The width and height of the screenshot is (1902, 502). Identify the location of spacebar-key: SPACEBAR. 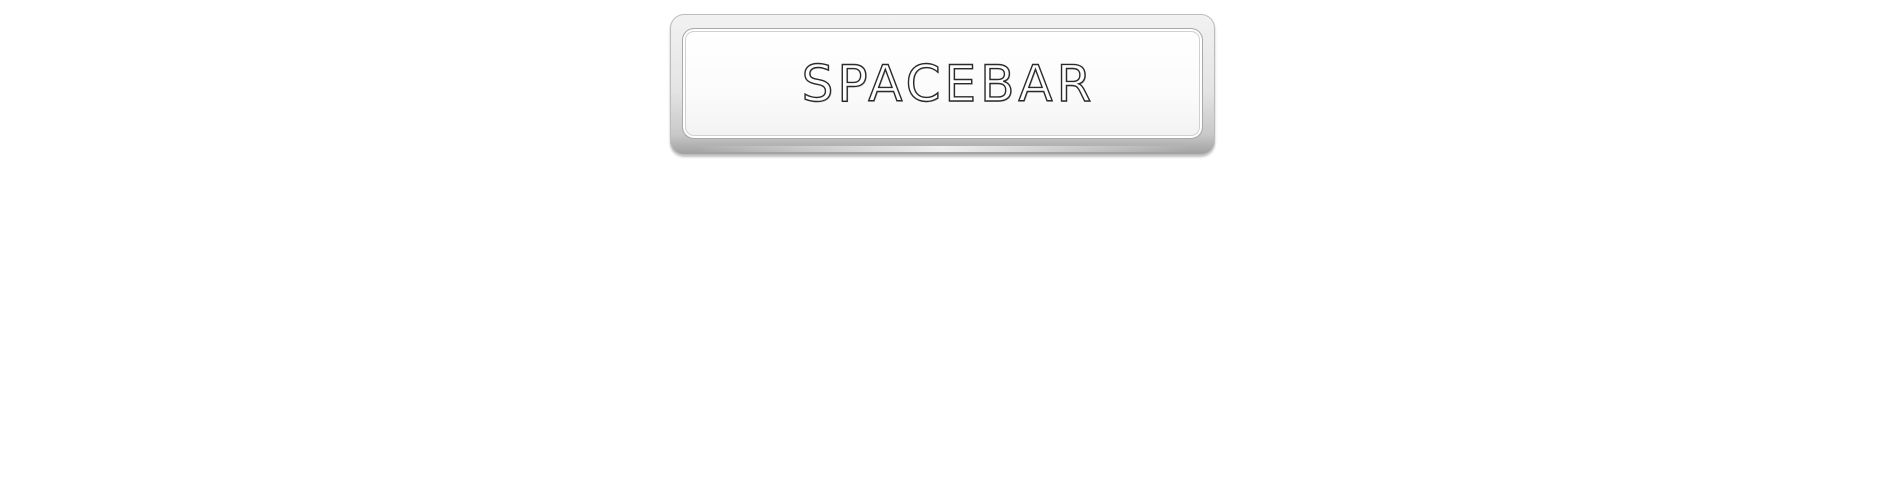
(942, 84).